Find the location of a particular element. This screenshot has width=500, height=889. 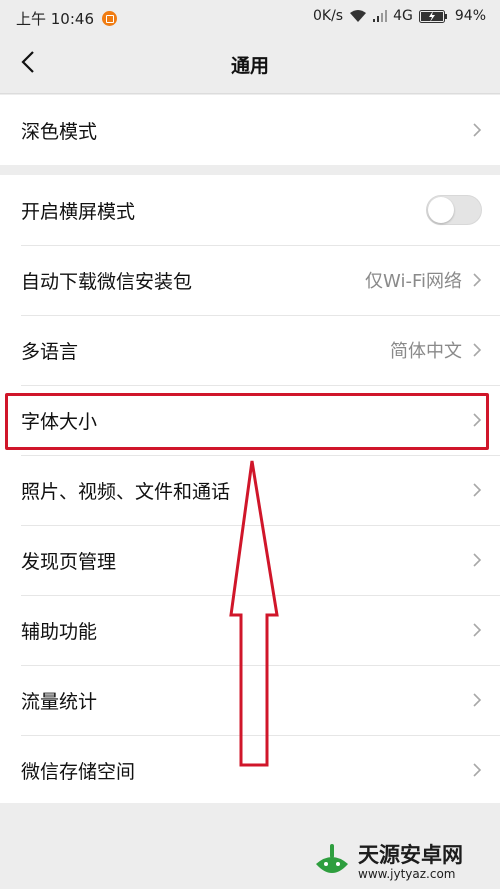

network-type: 4G is located at coordinates (403, 16).